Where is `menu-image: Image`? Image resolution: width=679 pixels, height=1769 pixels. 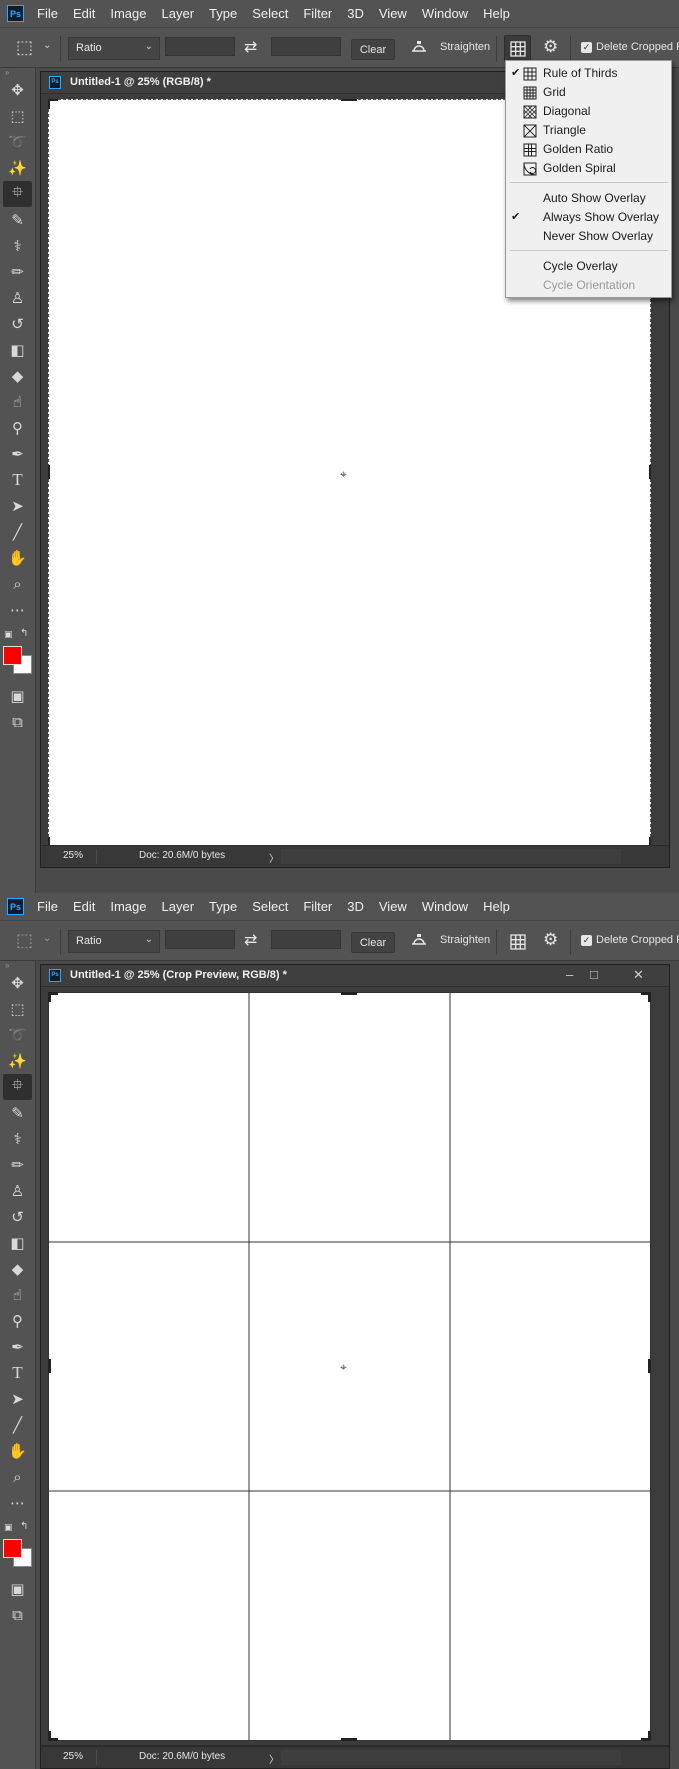 menu-image: Image is located at coordinates (128, 13).